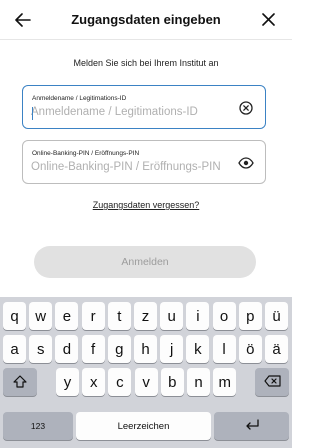 This screenshot has width=320, height=448. I want to click on login-id-label: Anmeldename / Legitimations-ID, so click(79, 98).